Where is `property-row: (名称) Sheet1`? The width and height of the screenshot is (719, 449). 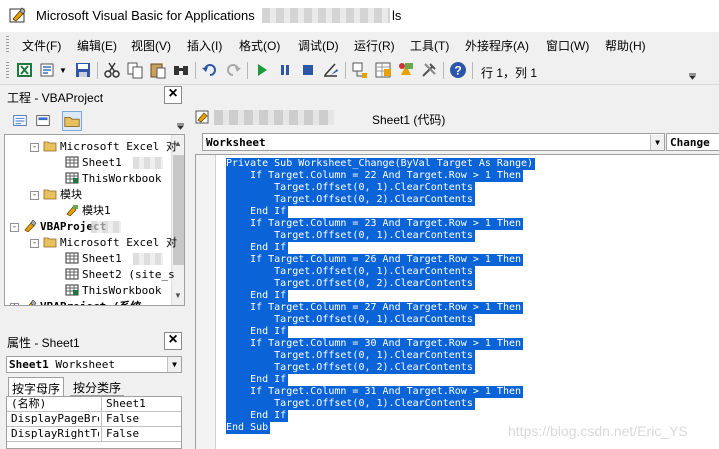
property-row: (名称) Sheet1 is located at coordinates (94, 404).